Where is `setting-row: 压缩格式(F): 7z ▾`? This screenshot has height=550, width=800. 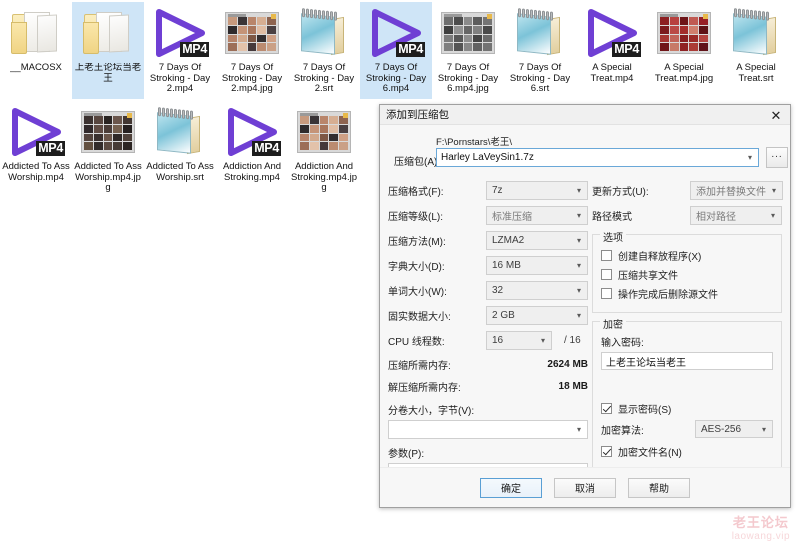 setting-row: 压缩格式(F): 7z ▾ is located at coordinates (488, 190).